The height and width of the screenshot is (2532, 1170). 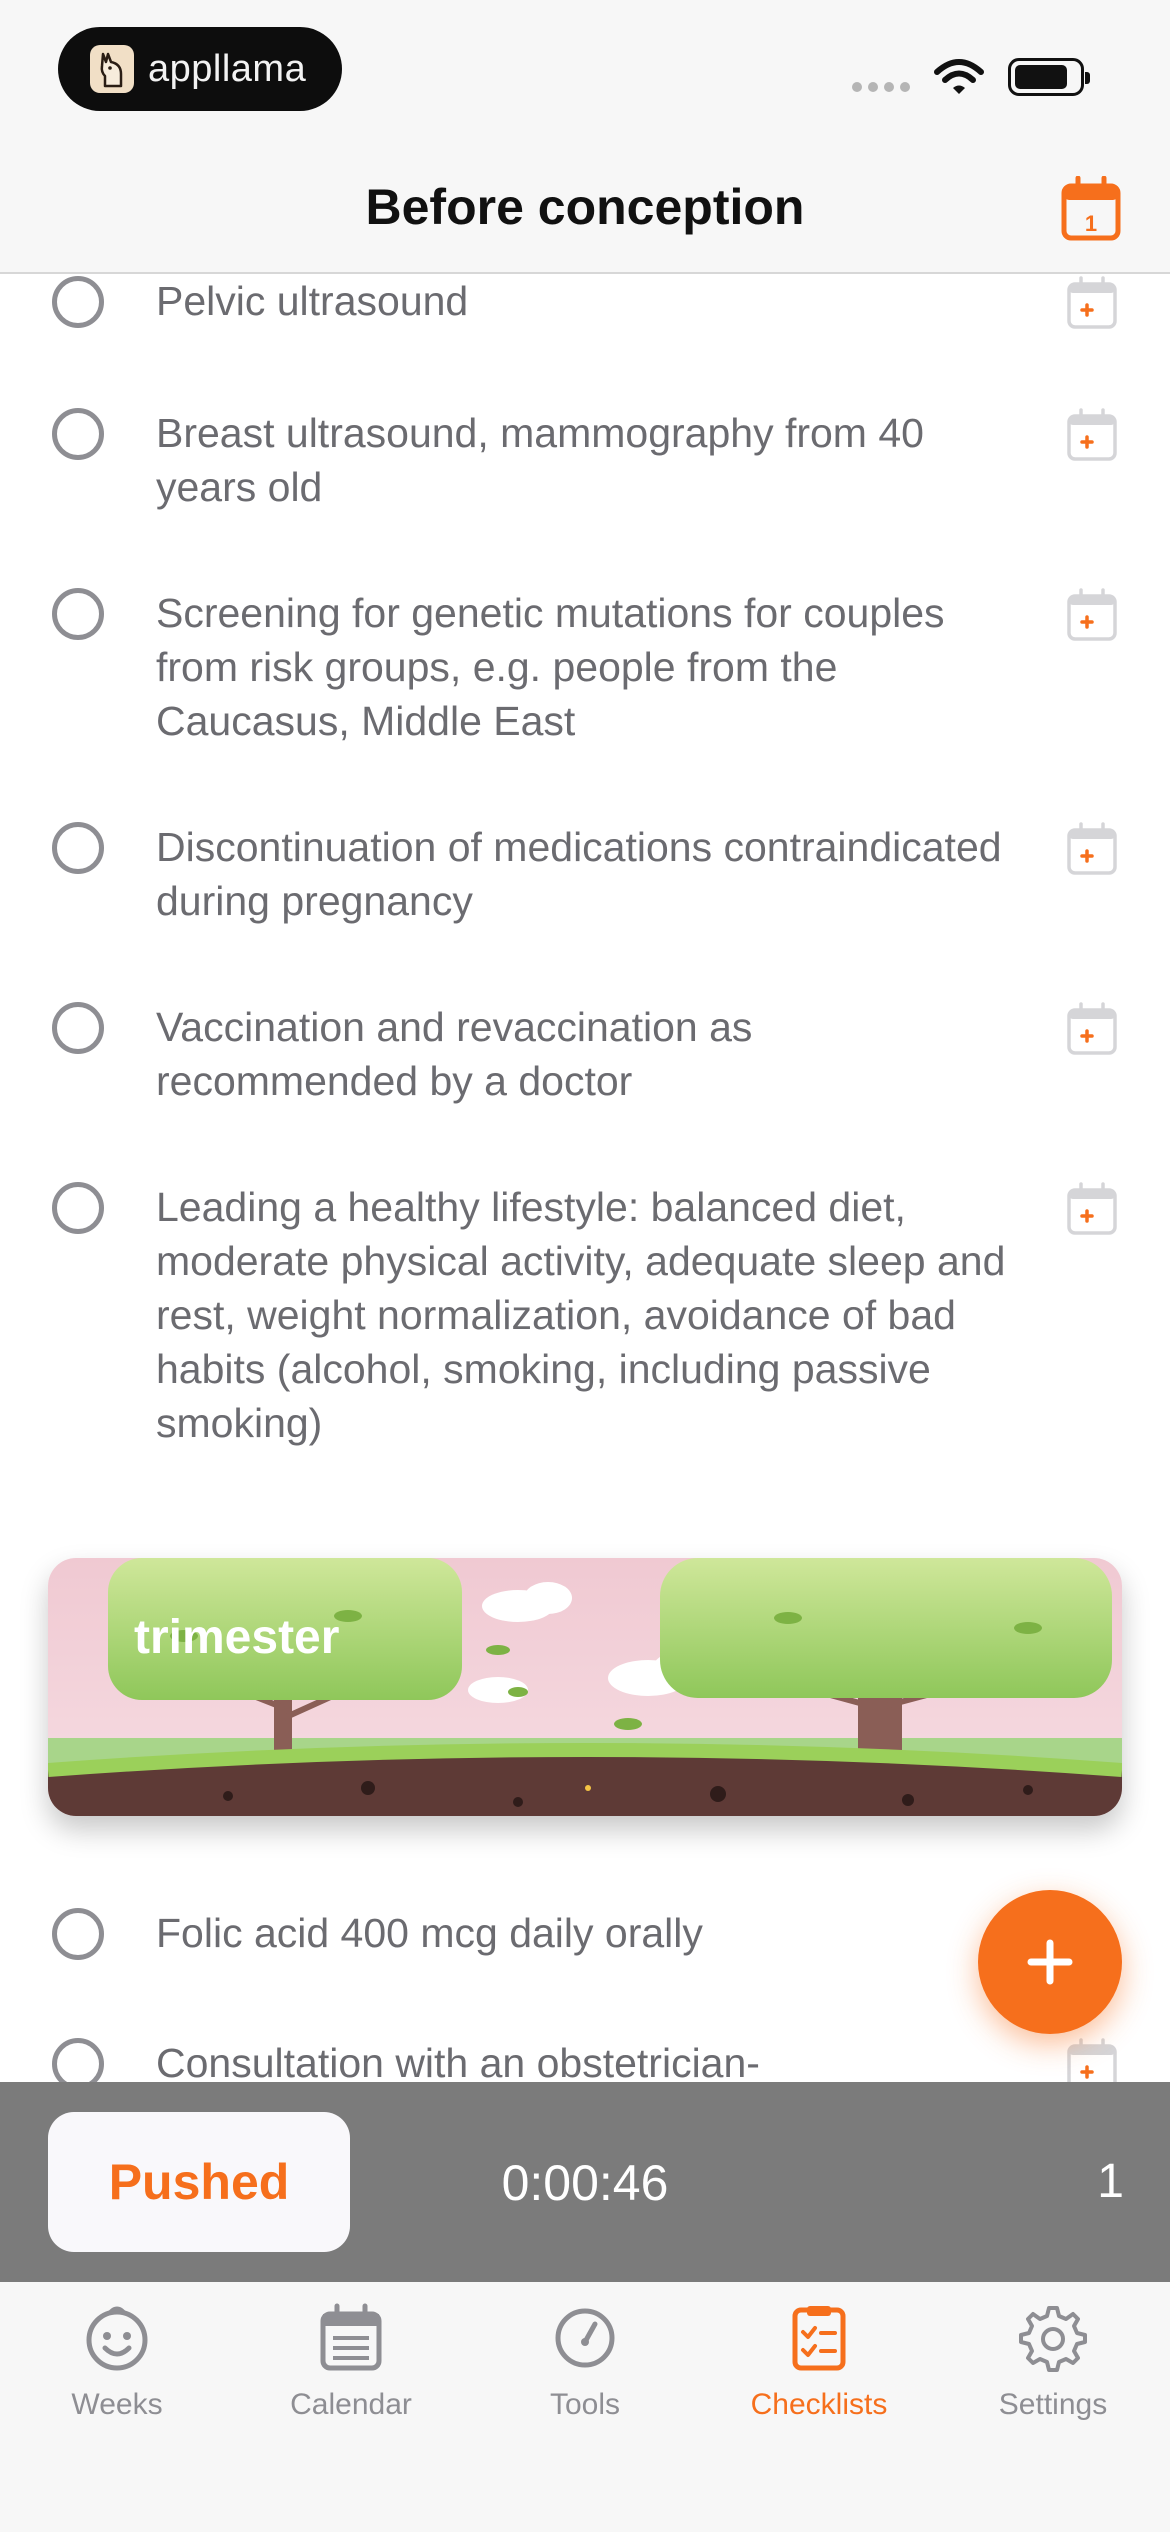 I want to click on section-banner: trimester, so click(x=585, y=1687).